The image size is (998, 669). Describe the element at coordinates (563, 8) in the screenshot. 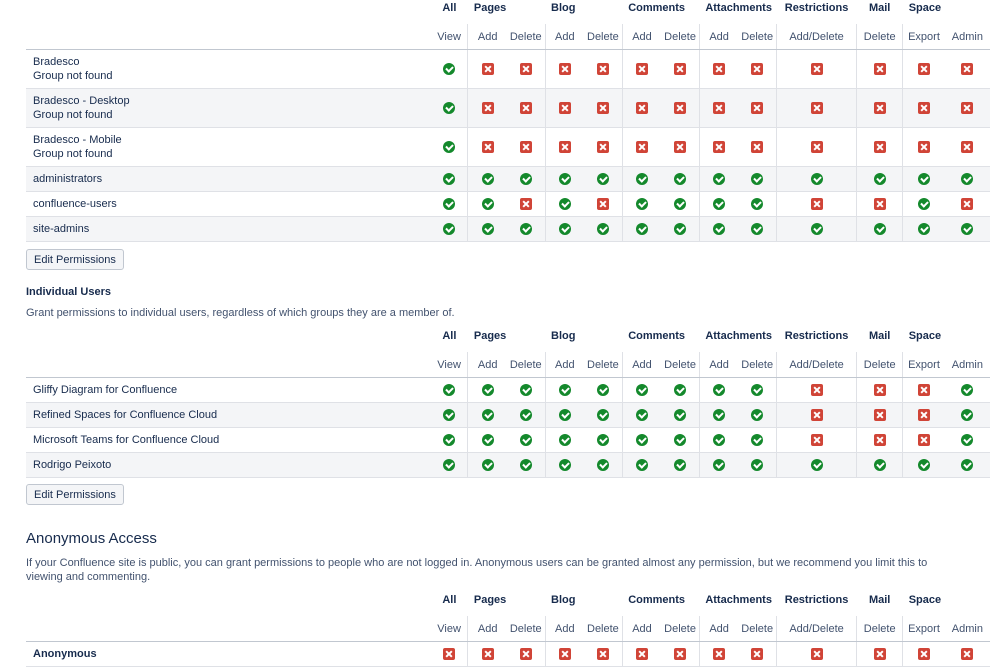

I see `header-blog: Blog` at that location.